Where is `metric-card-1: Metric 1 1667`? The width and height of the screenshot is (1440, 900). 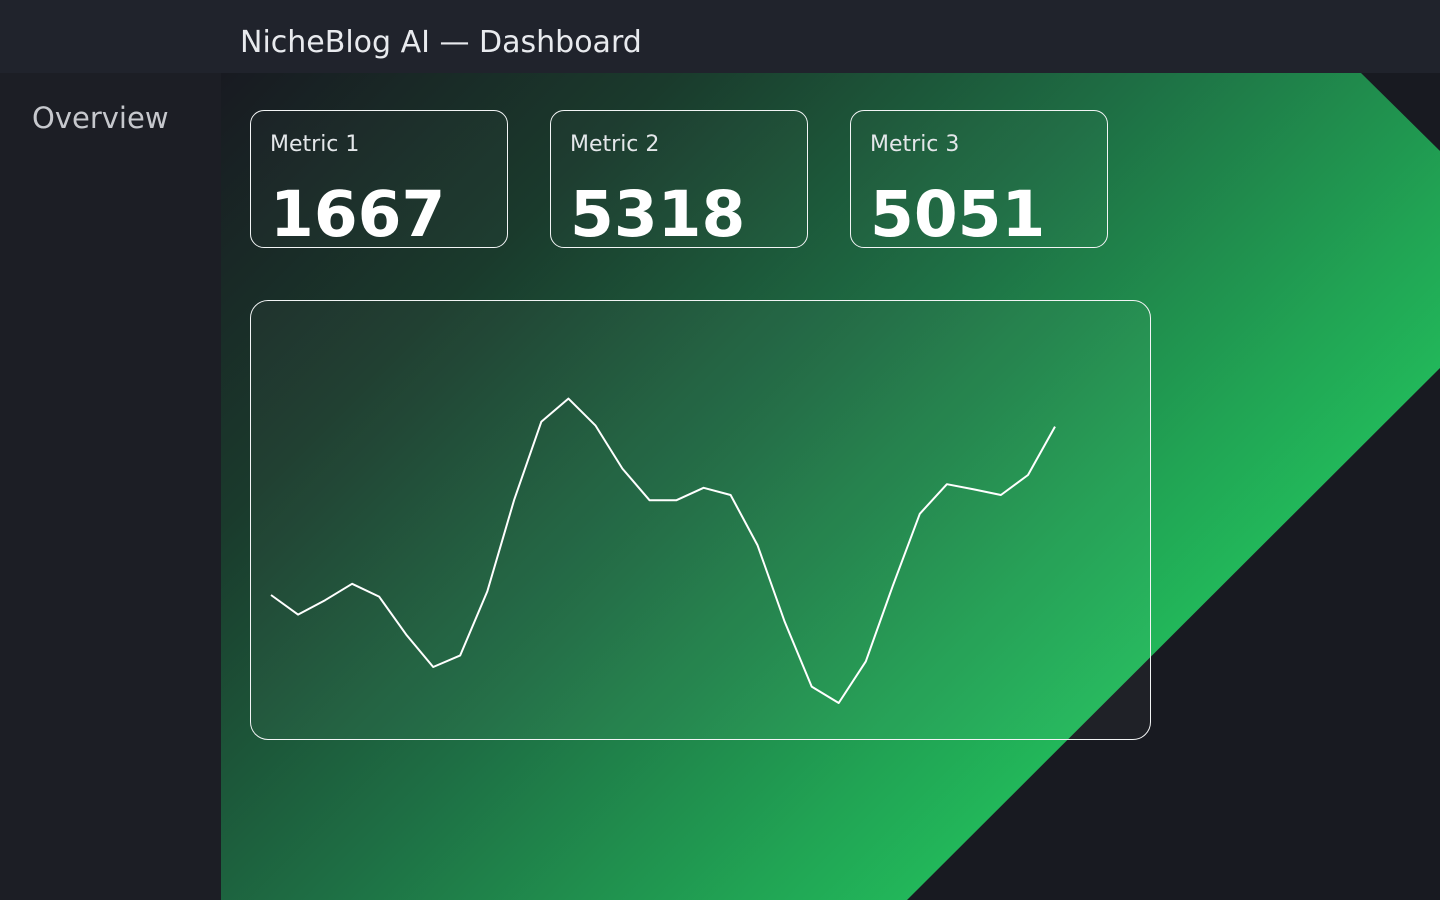
metric-card-1: Metric 1 1667 is located at coordinates (379, 180).